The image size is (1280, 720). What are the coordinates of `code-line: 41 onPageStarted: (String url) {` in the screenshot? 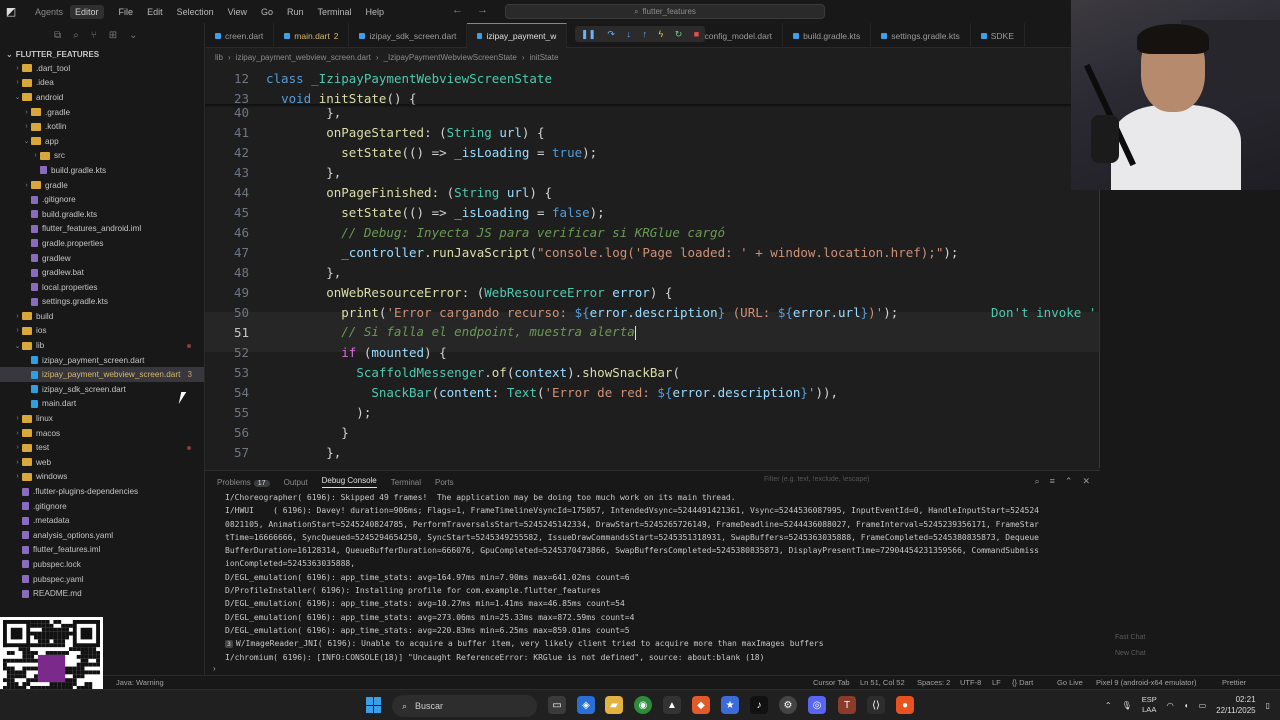 It's located at (652, 132).